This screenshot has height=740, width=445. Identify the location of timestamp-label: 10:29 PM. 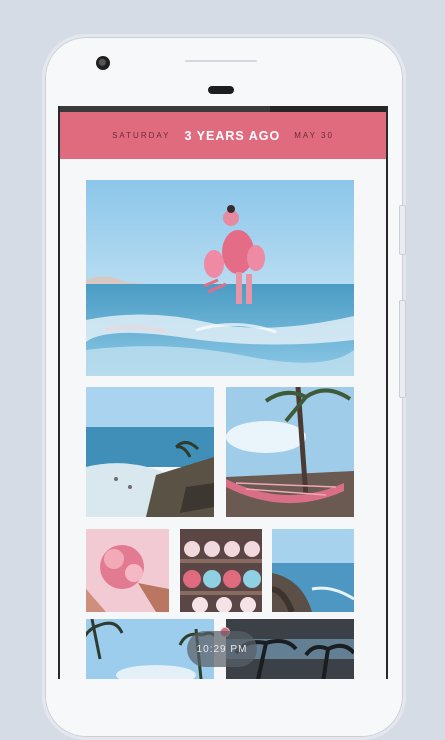
(222, 649).